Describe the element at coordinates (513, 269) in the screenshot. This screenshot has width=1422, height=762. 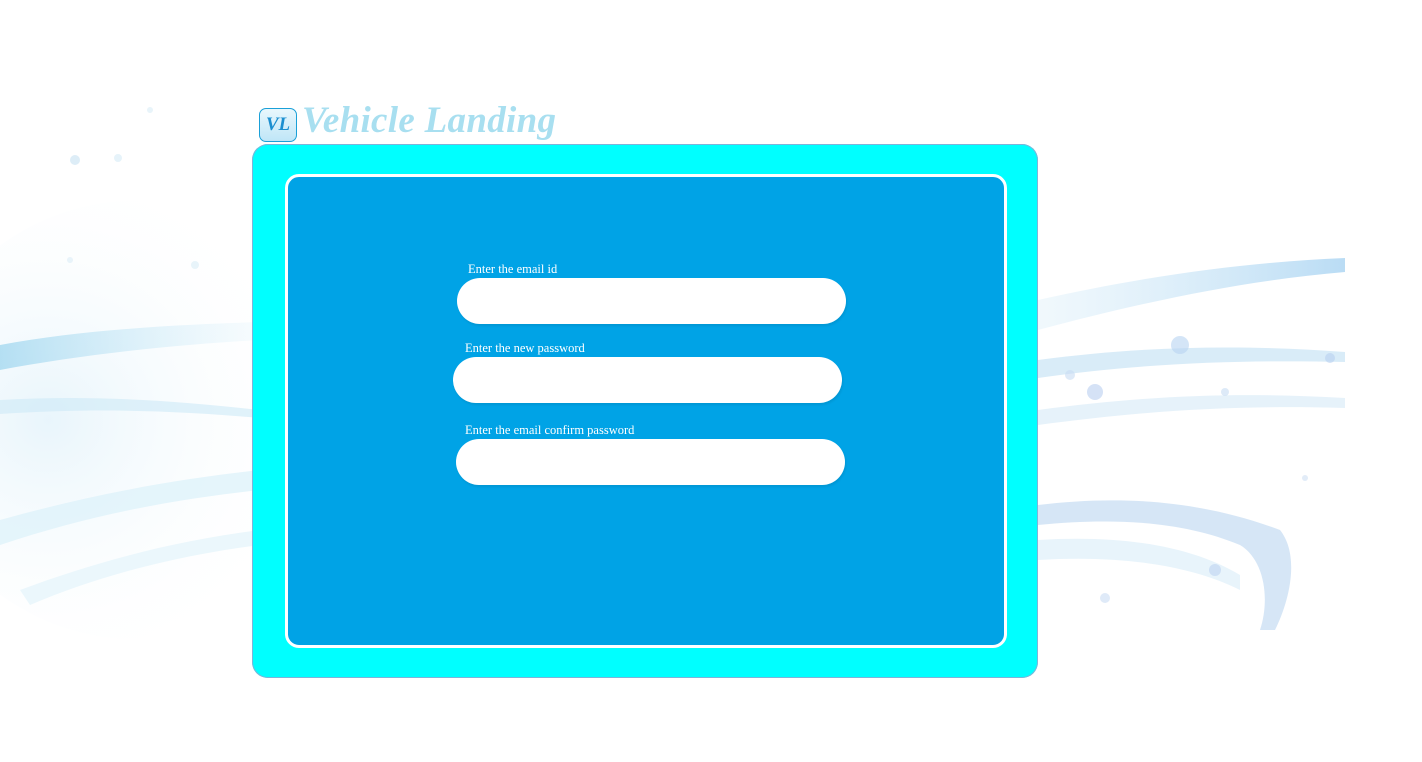
I see `email-field-label: Enter the email id` at that location.